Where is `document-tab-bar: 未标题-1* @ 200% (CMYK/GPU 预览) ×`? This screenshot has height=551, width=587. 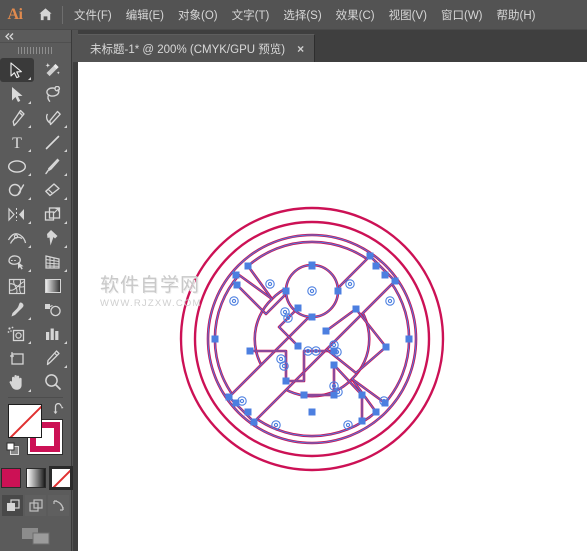 document-tab-bar: 未标题-1* @ 200% (CMYK/GPU 预览) × is located at coordinates (332, 46).